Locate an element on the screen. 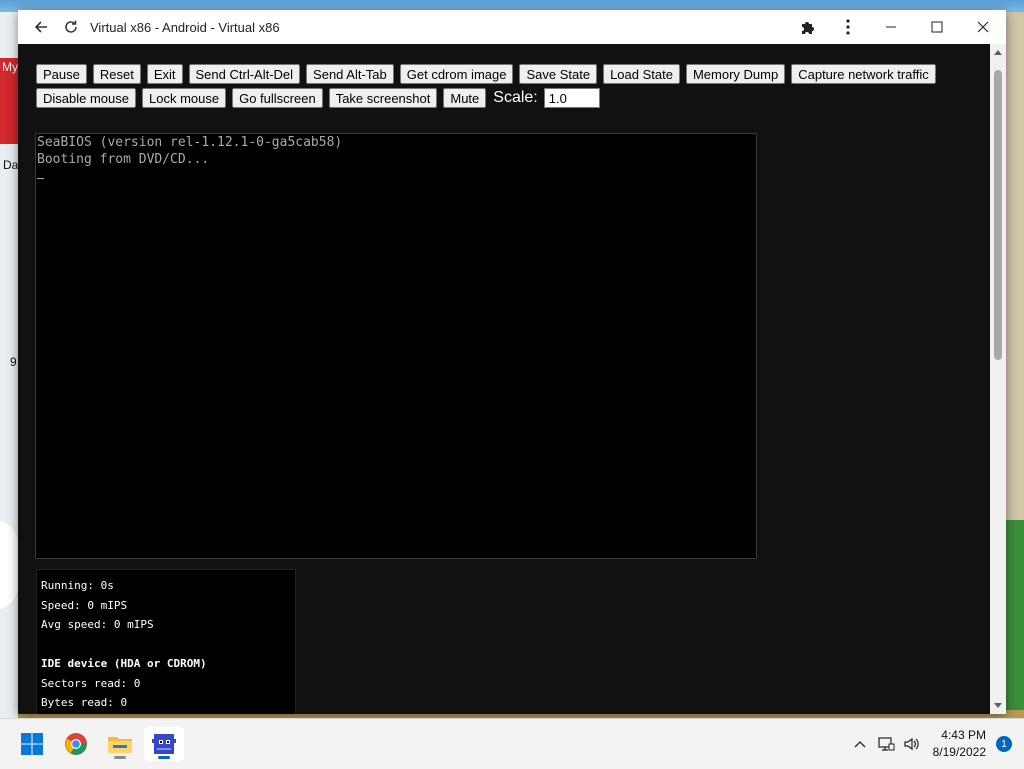  lock-mouse-button: Lock mouse is located at coordinates (184, 98).